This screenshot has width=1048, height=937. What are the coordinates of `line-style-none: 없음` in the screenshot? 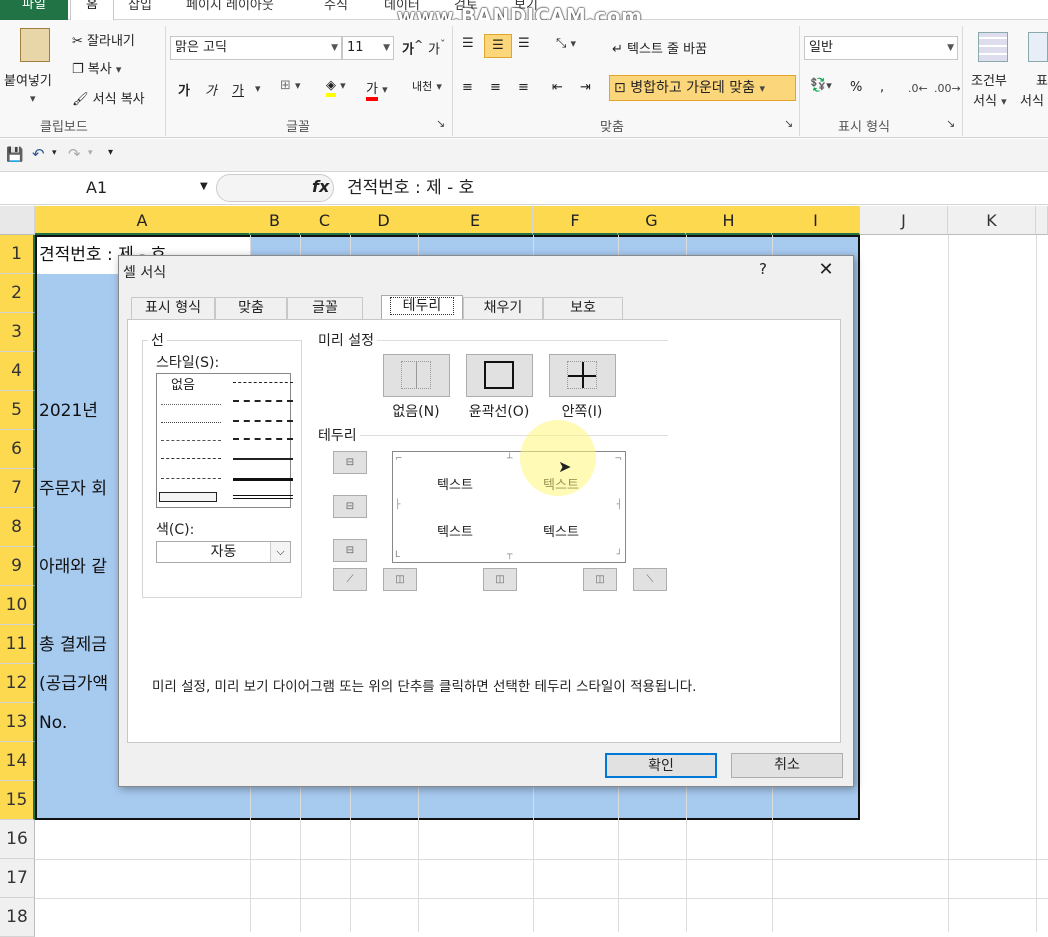 It's located at (183, 383).